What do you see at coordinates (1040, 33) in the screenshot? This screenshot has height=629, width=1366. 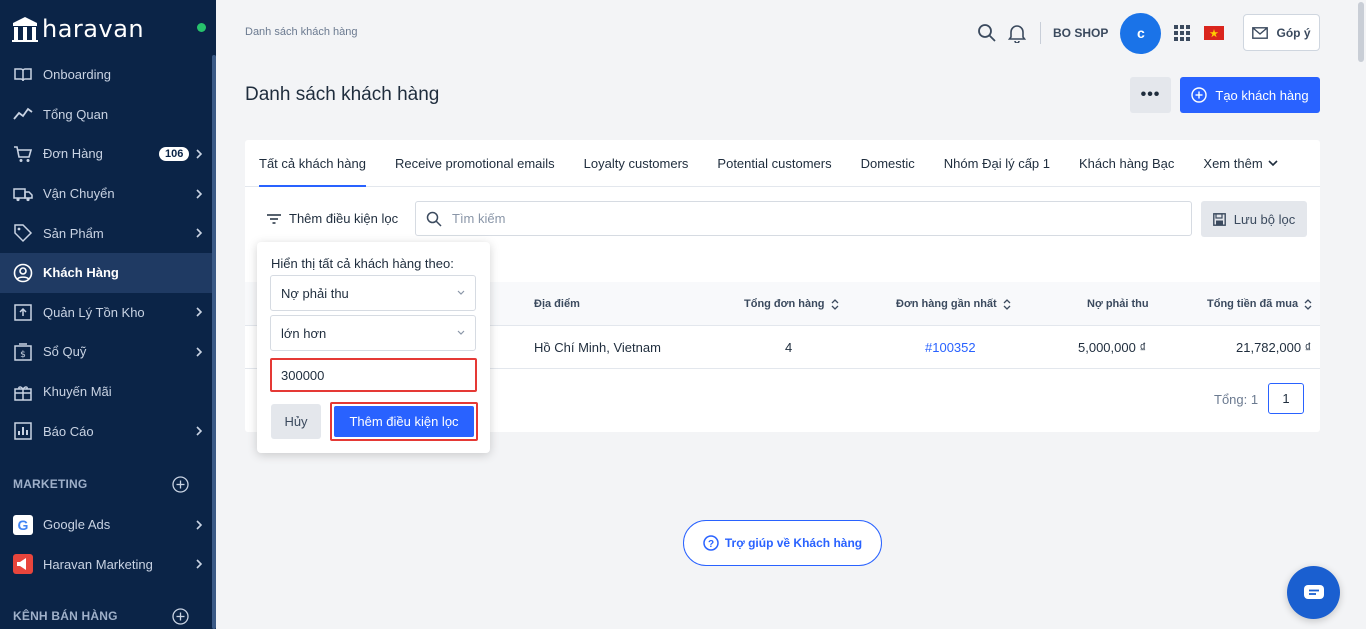 I see `topbar-divider` at bounding box center [1040, 33].